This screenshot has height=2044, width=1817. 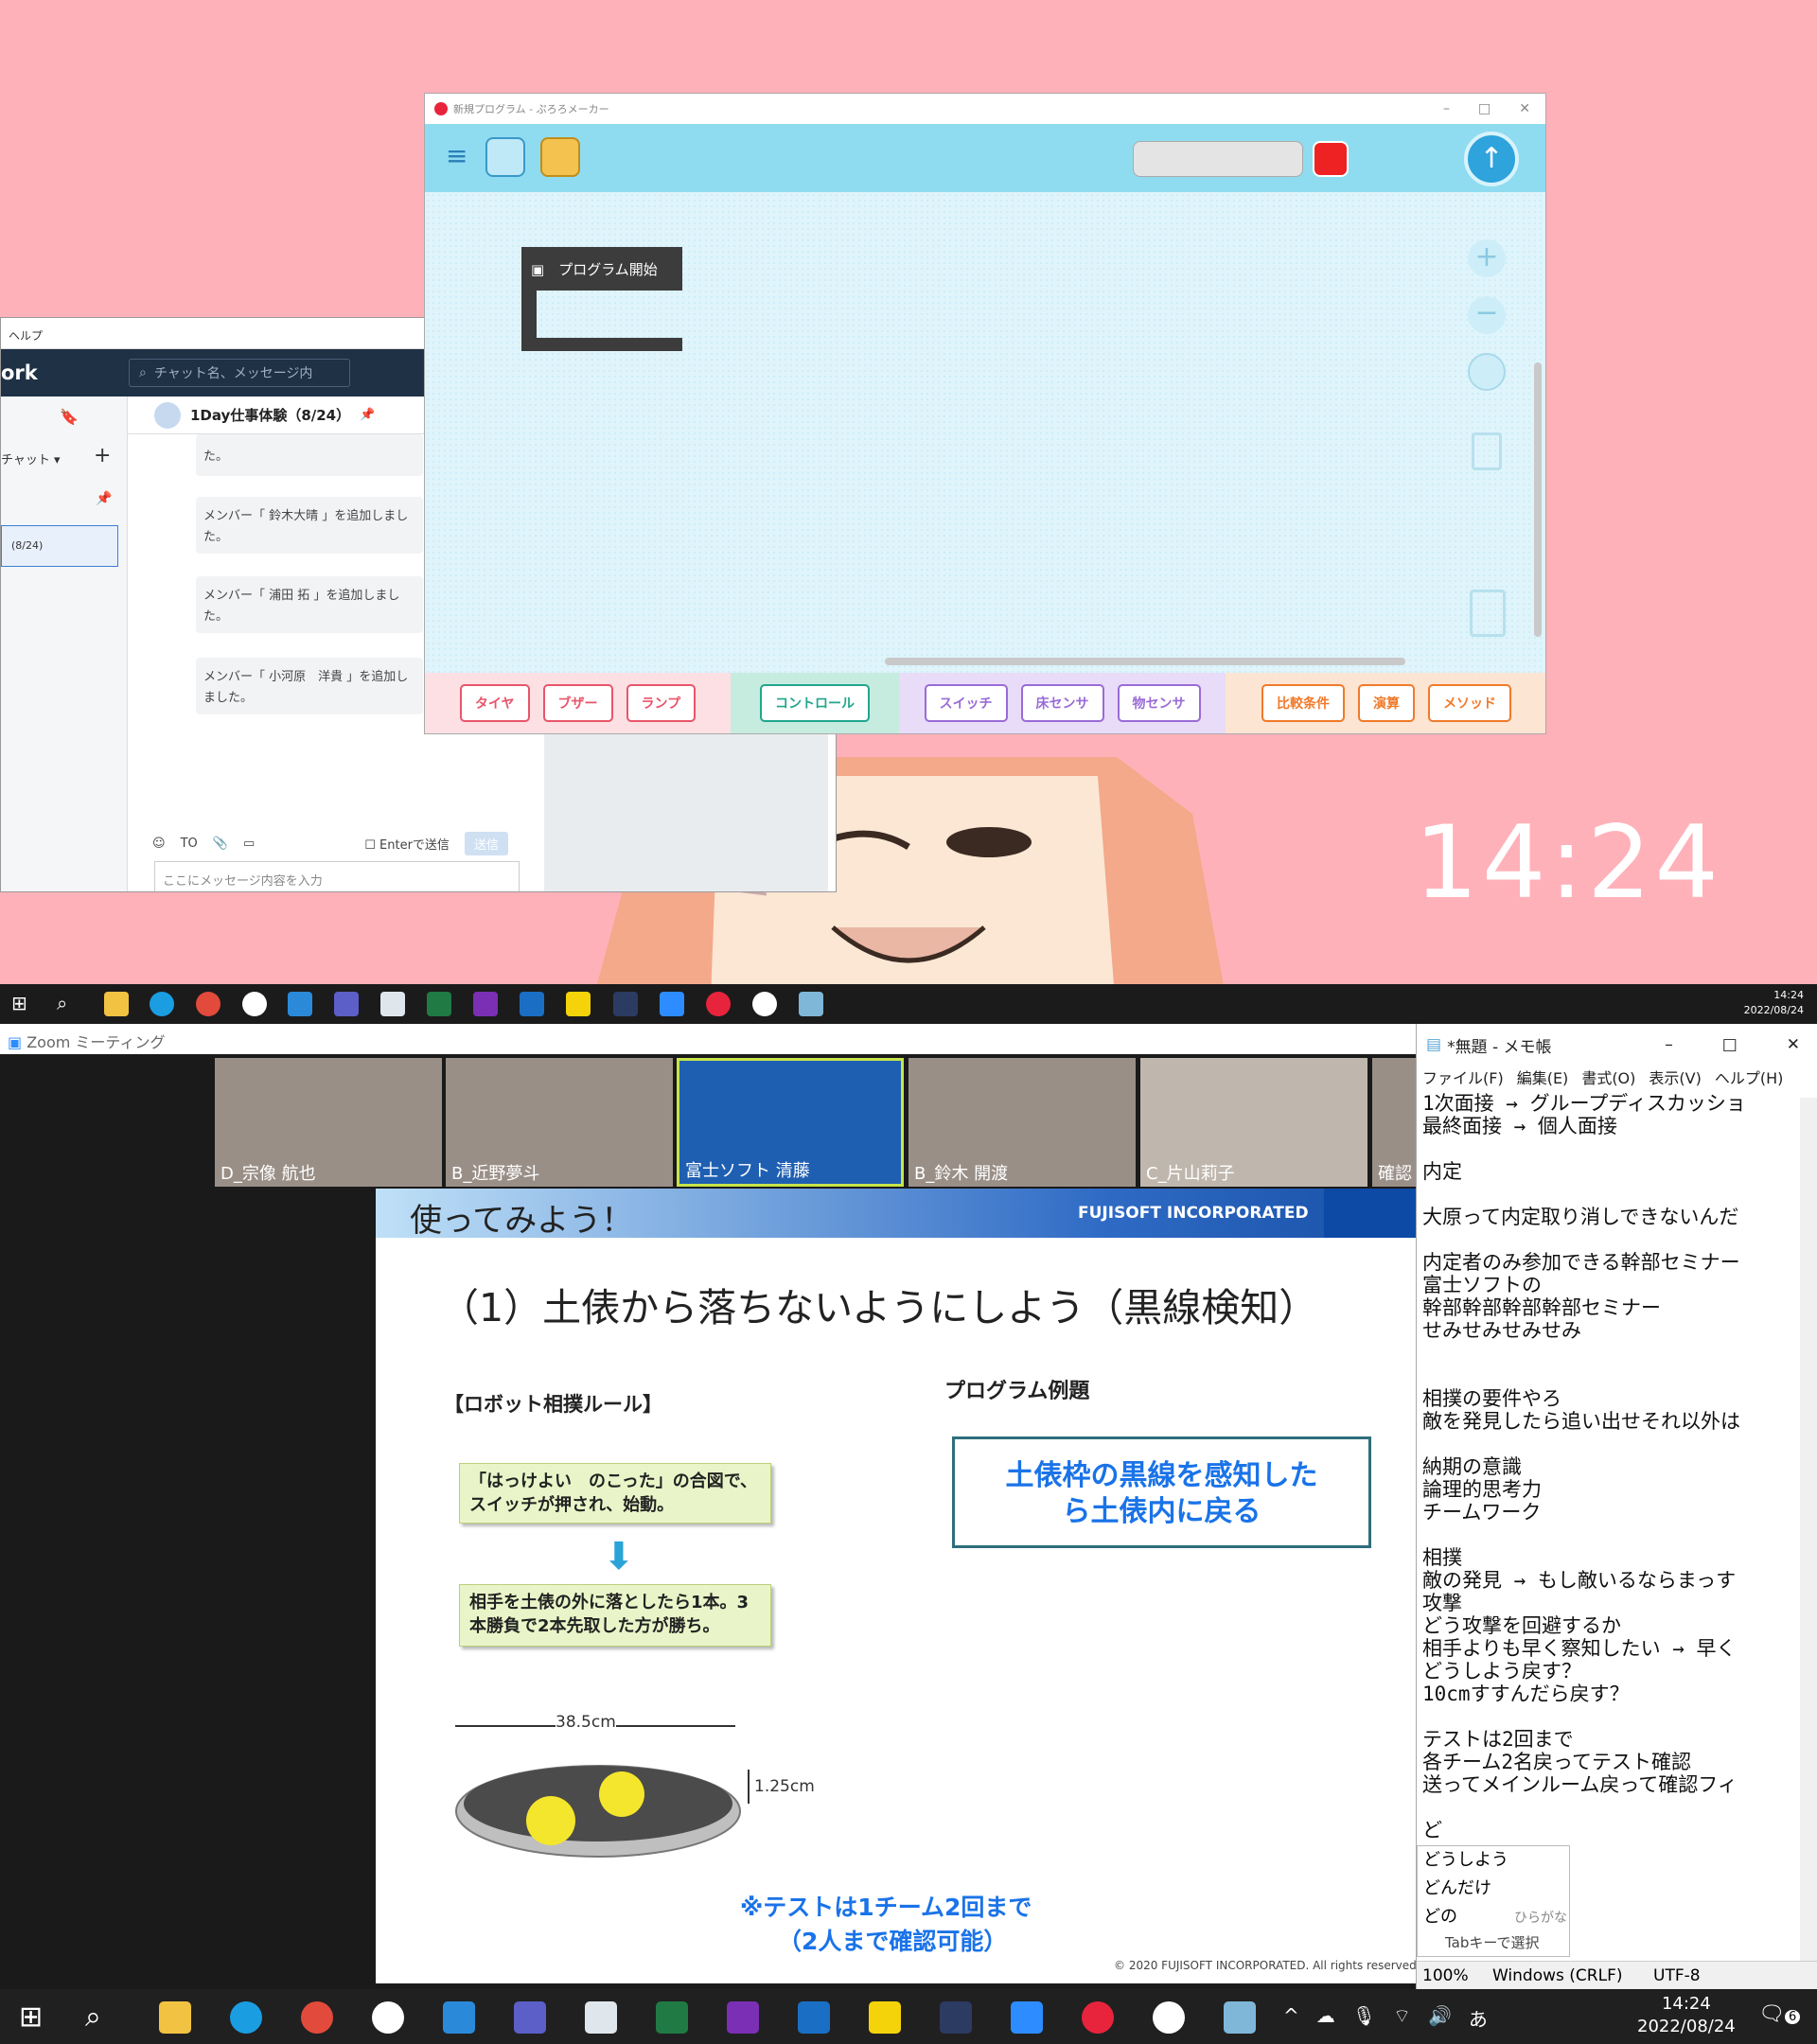 What do you see at coordinates (1291, 2018) in the screenshot?
I see `chevron-up-icon: ^` at bounding box center [1291, 2018].